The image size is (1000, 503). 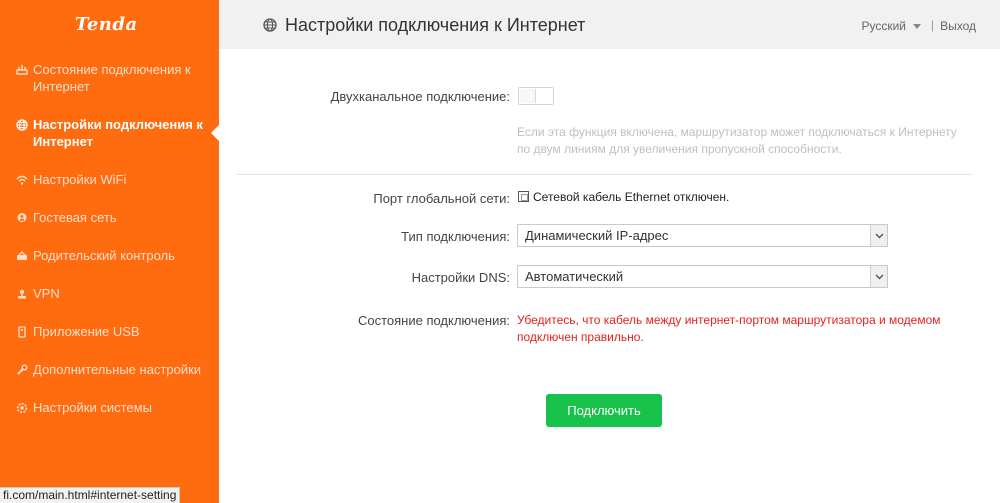 I want to click on toggle-knob, so click(x=528, y=96).